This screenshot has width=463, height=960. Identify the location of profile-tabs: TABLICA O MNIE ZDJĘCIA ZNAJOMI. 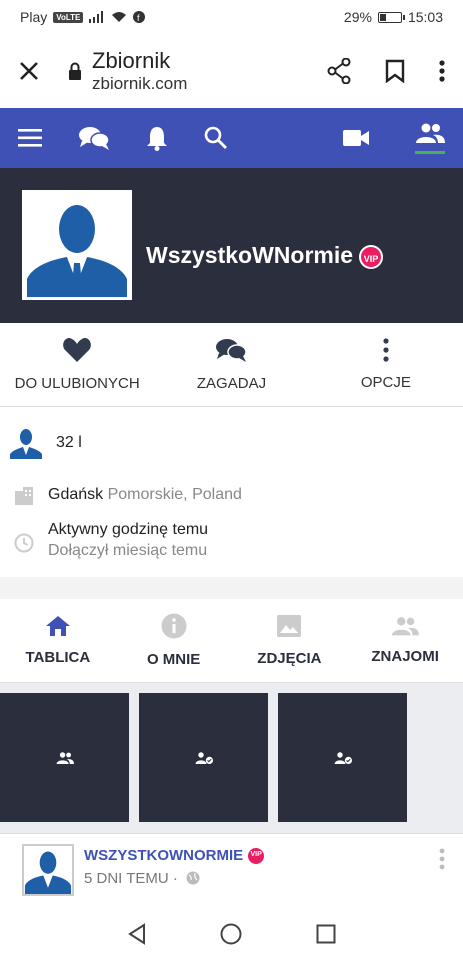
(231, 641).